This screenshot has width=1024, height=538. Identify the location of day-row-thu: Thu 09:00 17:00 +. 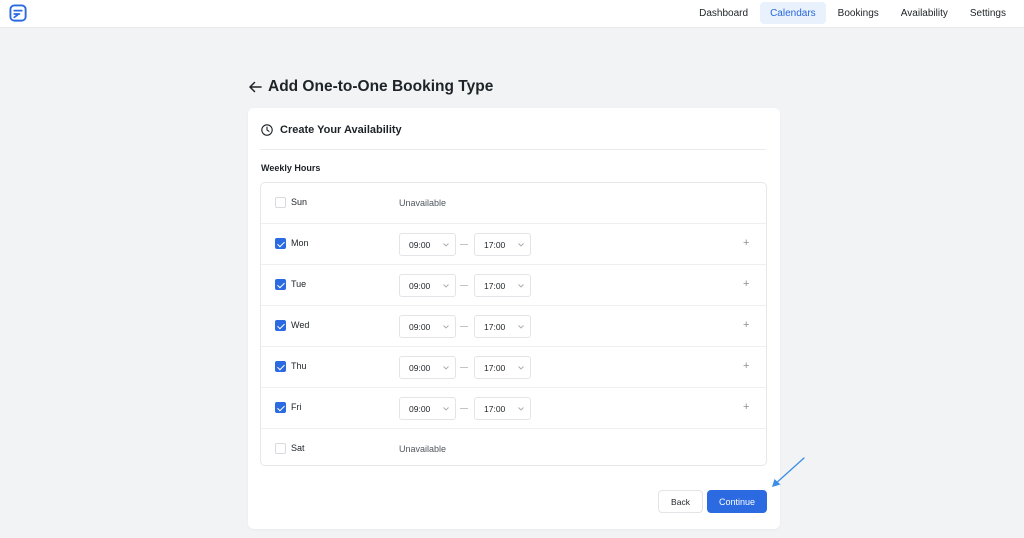
(513, 367).